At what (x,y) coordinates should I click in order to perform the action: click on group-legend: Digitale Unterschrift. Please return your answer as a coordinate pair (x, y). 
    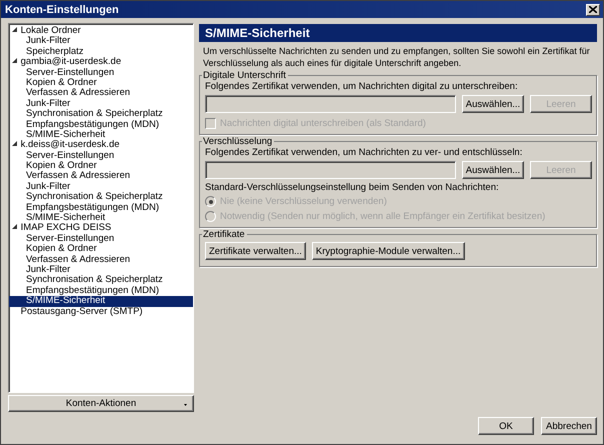
    Looking at the image, I should click on (245, 75).